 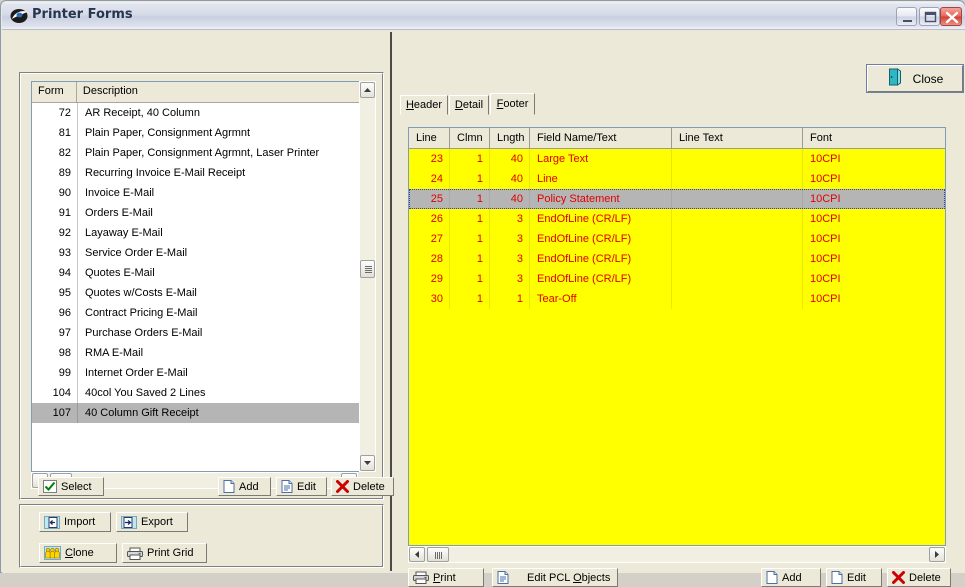 What do you see at coordinates (417, 554) in the screenshot?
I see `grid-scroll-left-icon` at bounding box center [417, 554].